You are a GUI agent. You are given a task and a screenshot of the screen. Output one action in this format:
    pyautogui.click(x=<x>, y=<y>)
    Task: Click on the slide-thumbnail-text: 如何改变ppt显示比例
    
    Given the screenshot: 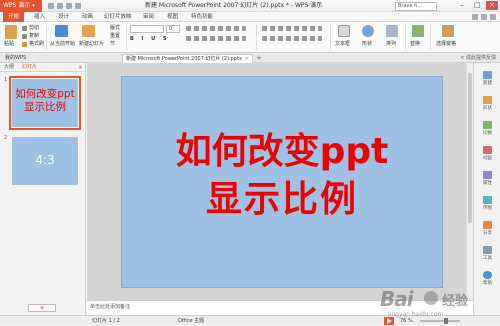 What is the action you would take?
    pyautogui.click(x=45, y=100)
    